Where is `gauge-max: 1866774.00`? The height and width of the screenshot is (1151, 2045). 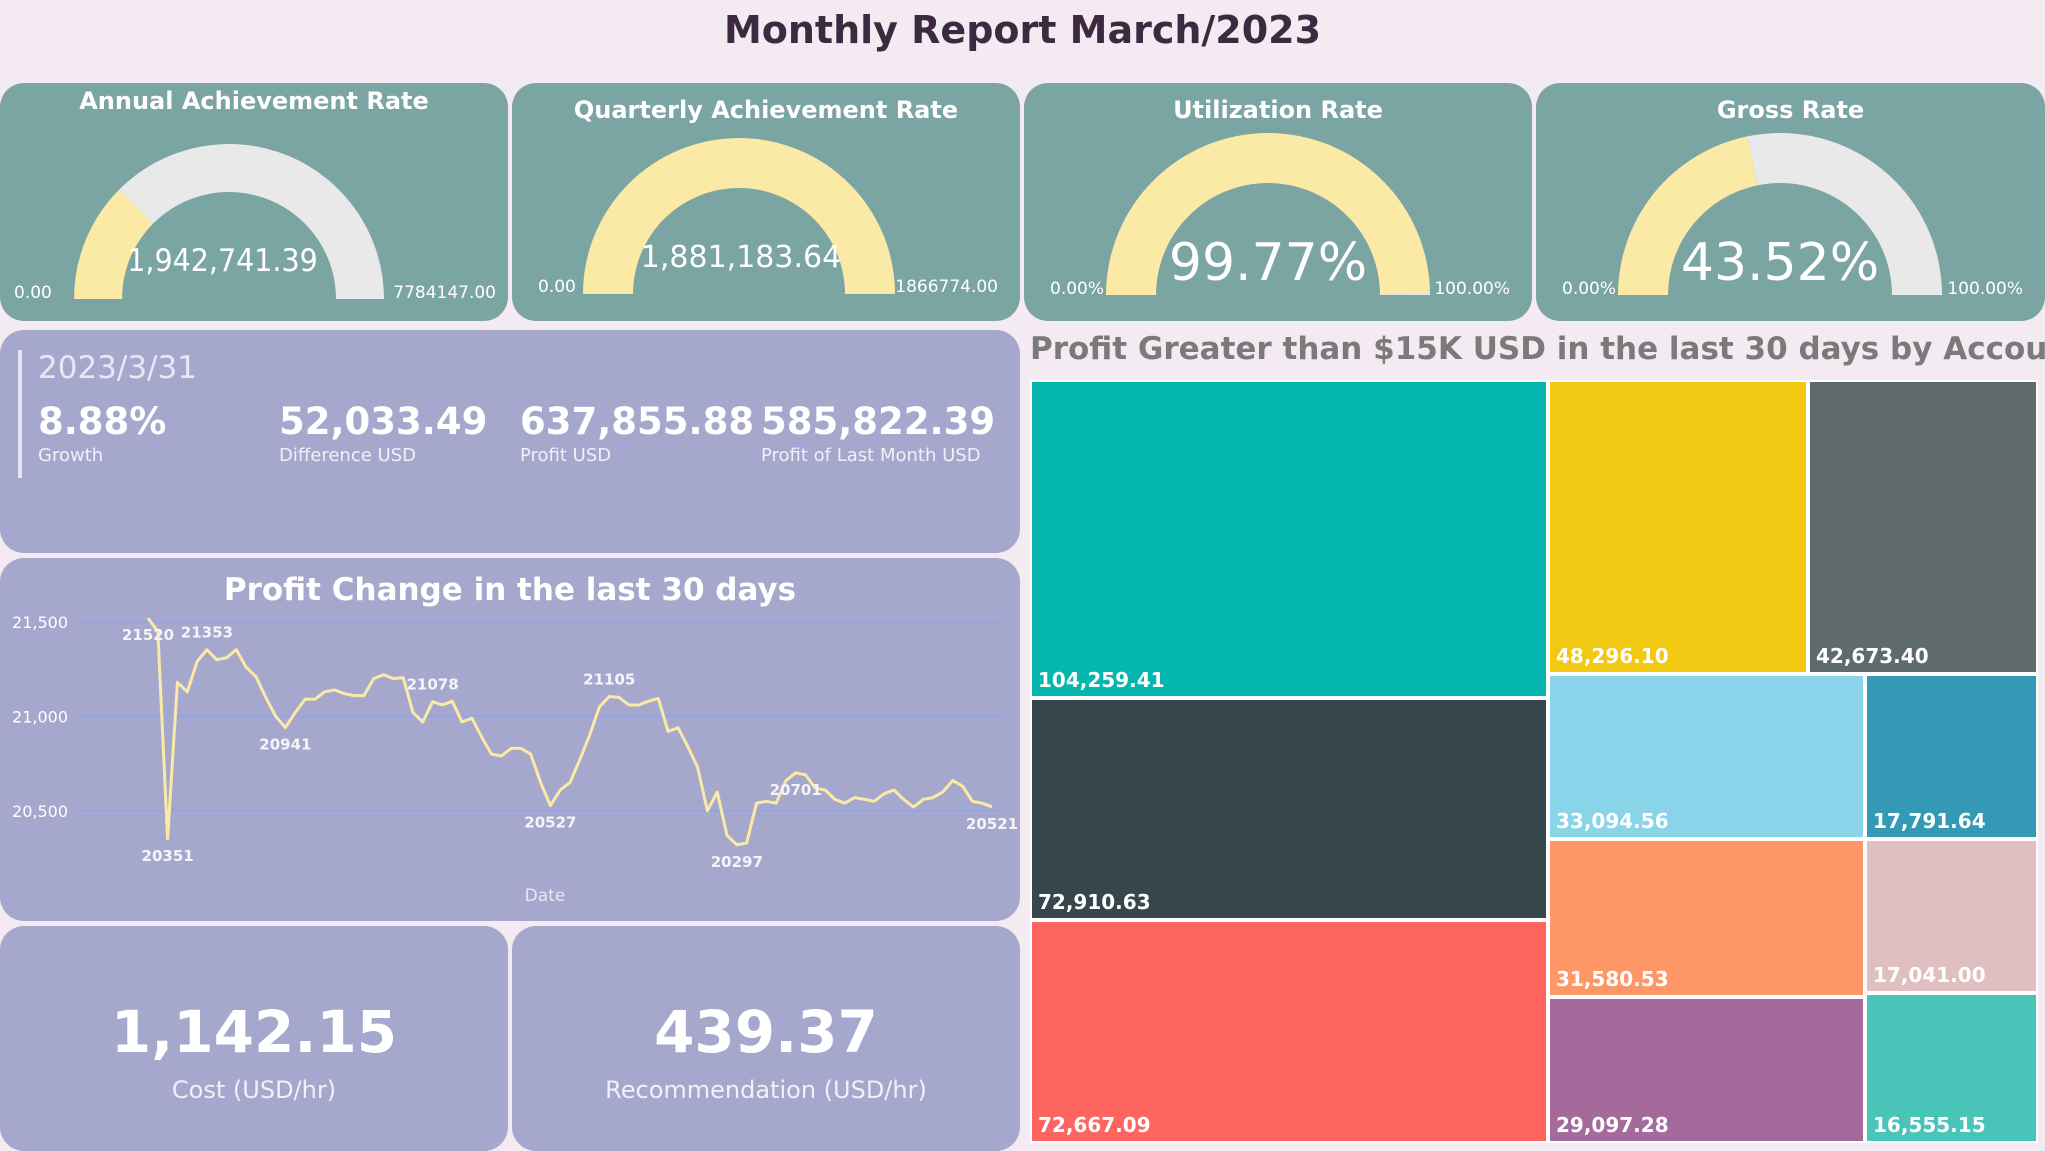 gauge-max: 1866774.00 is located at coordinates (946, 287).